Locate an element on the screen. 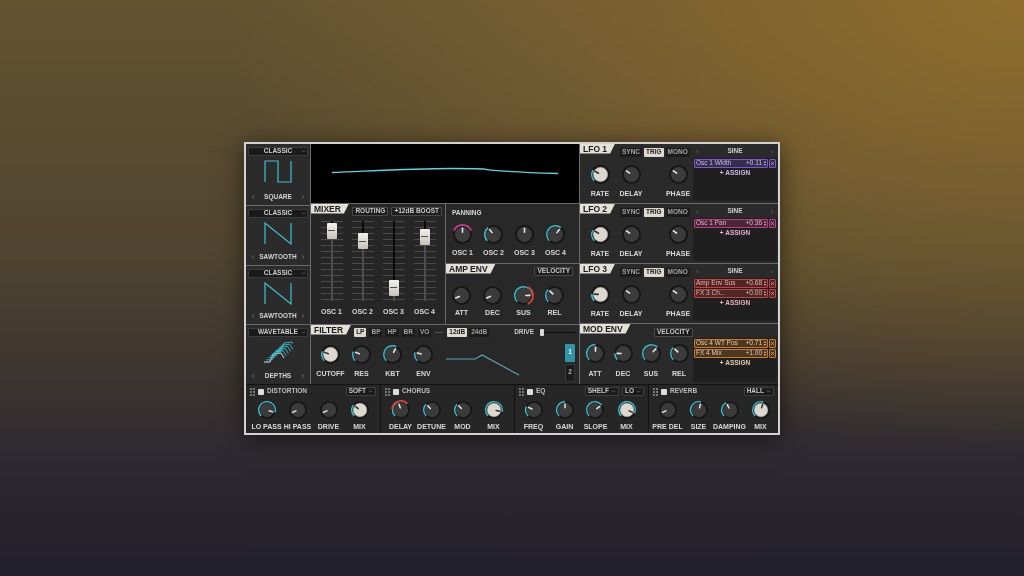  section-title: LFO 3 is located at coordinates (598, 268).